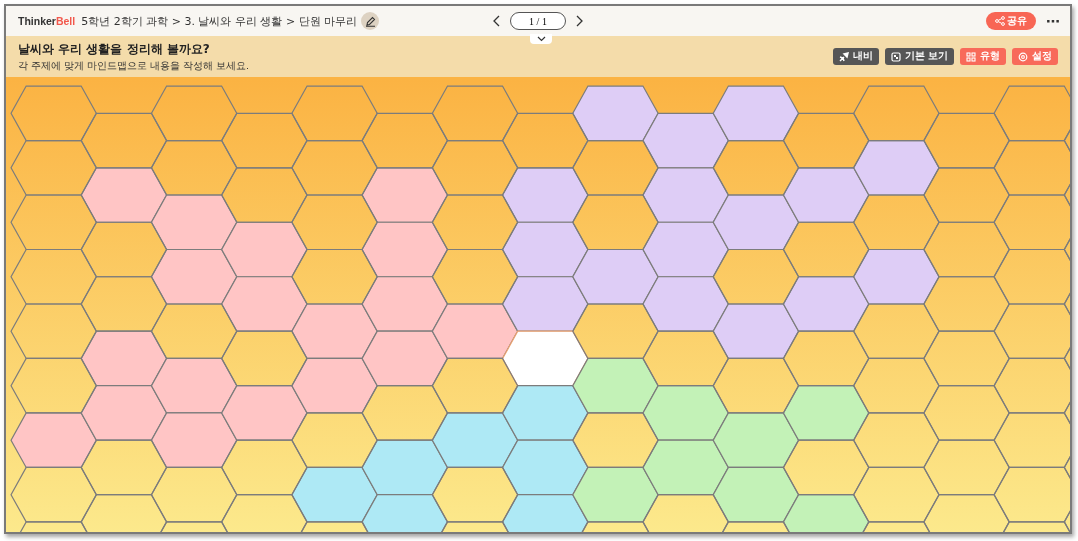  I want to click on more-button: ⋯, so click(1053, 21).